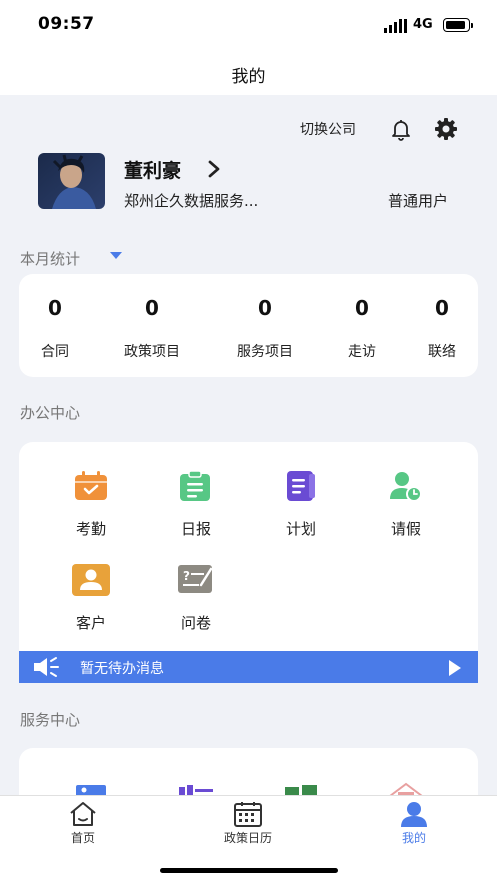 This screenshot has height=883, width=497. I want to click on network-label: 4G, so click(423, 24).